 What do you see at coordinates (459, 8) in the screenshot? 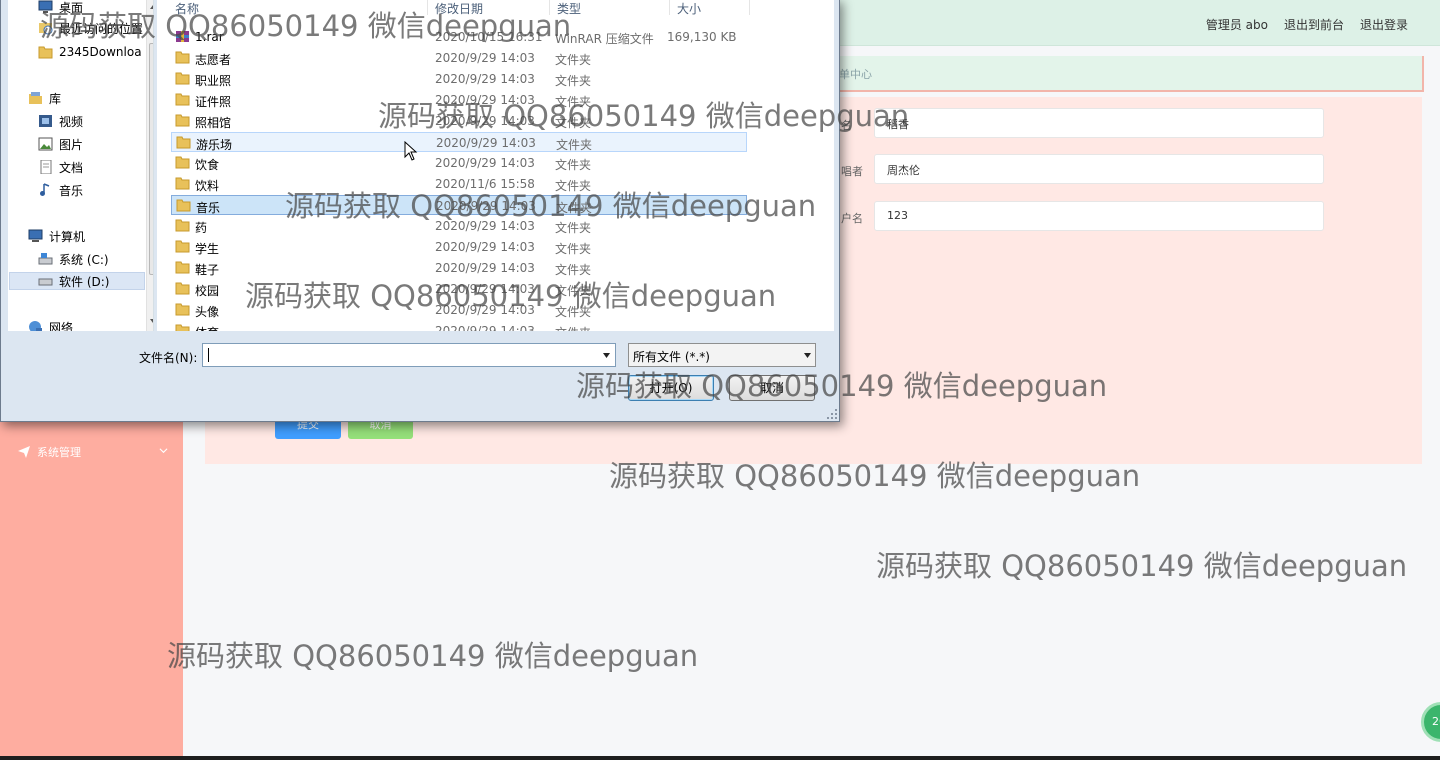
I see `column-date: 修改日期` at bounding box center [459, 8].